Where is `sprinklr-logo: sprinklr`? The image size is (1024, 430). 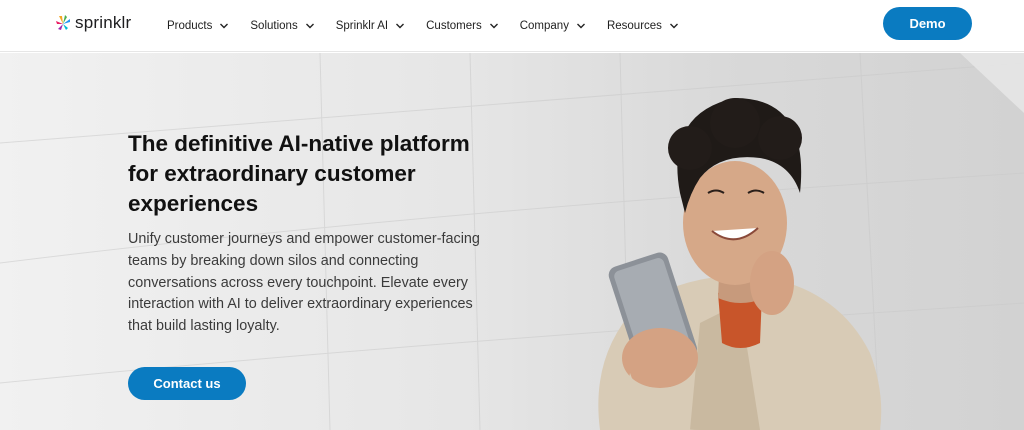 sprinklr-logo: sprinklr is located at coordinates (92, 23).